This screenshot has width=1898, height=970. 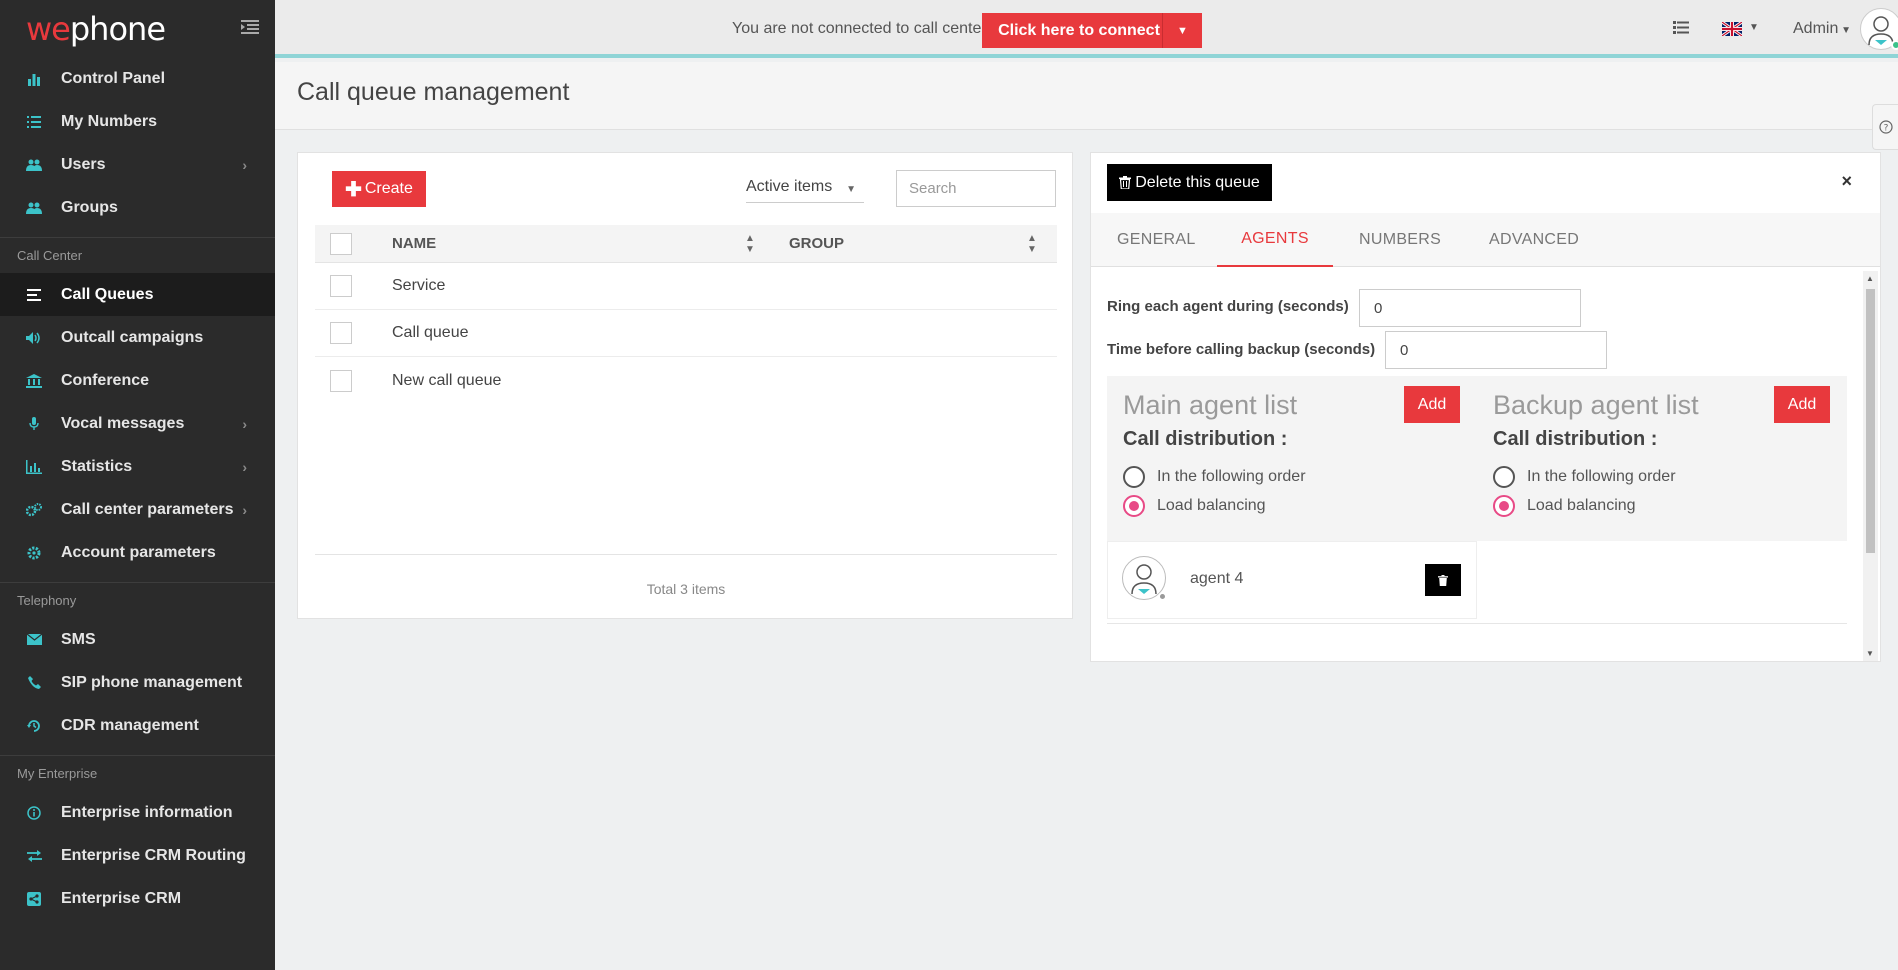 I want to click on status-filter-select: Active items ▼, so click(x=805, y=190).